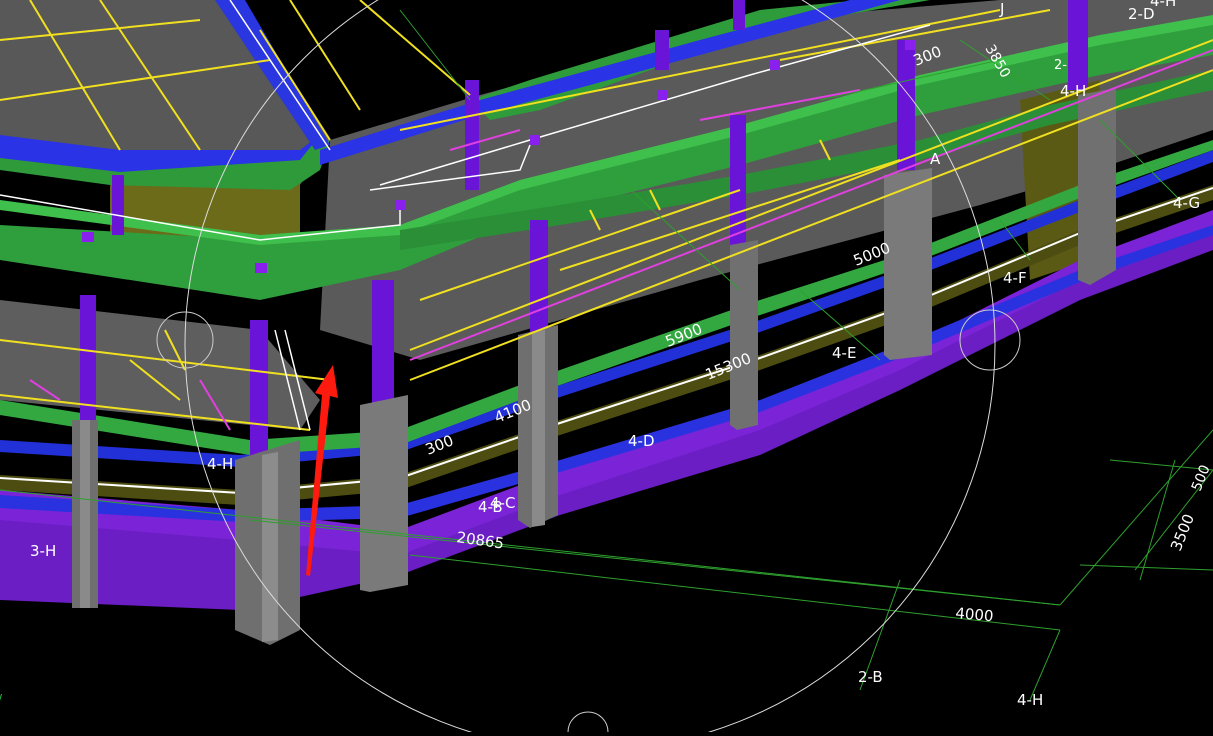 The width and height of the screenshot is (1213, 736). Describe the element at coordinates (490, 507) in the screenshot. I see `grid-label-4-b: 4-B` at that location.